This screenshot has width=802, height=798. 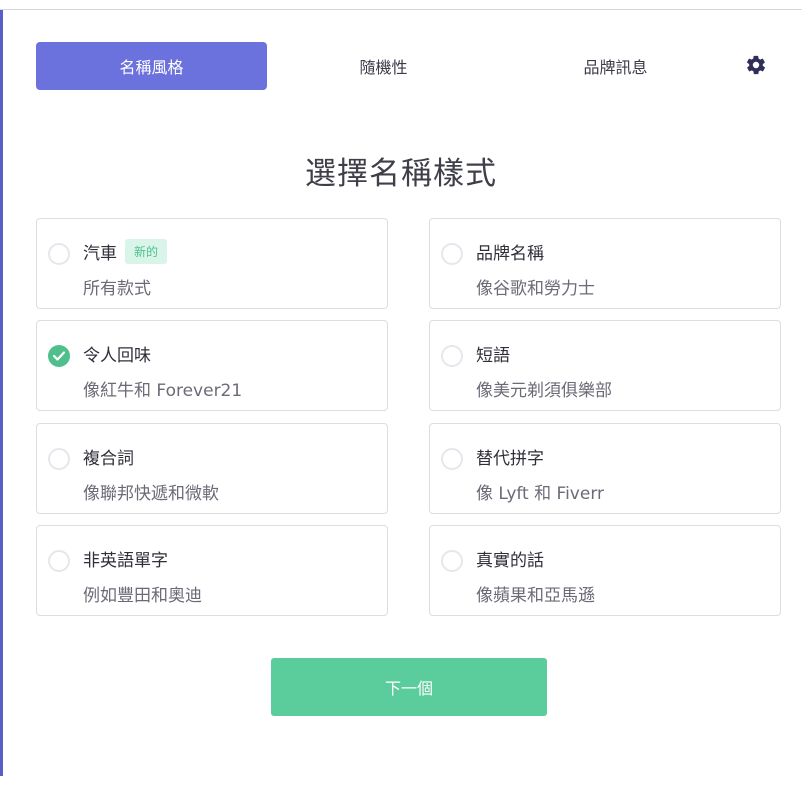 What do you see at coordinates (544, 391) in the screenshot?
I see `option-subtitle: 像美元剃須俱樂部` at bounding box center [544, 391].